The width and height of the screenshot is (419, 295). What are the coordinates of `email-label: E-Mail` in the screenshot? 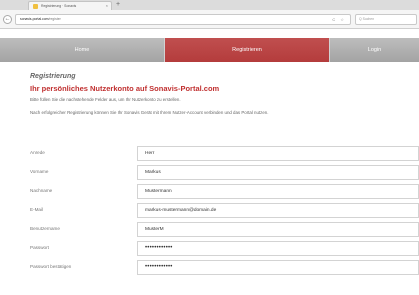 It's located at (37, 209).